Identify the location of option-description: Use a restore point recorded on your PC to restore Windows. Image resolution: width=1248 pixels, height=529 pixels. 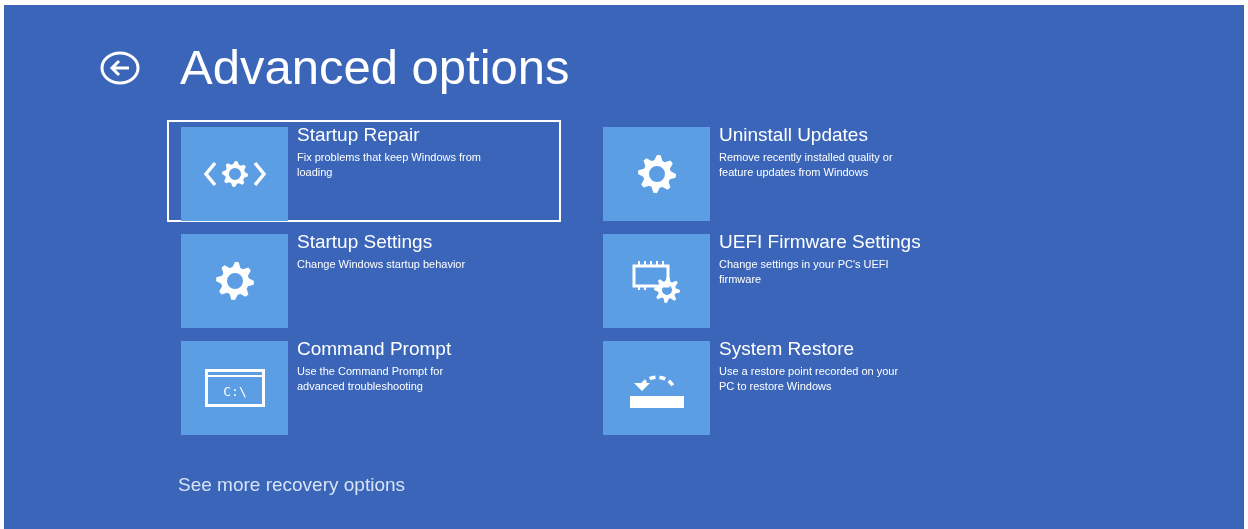
(809, 378).